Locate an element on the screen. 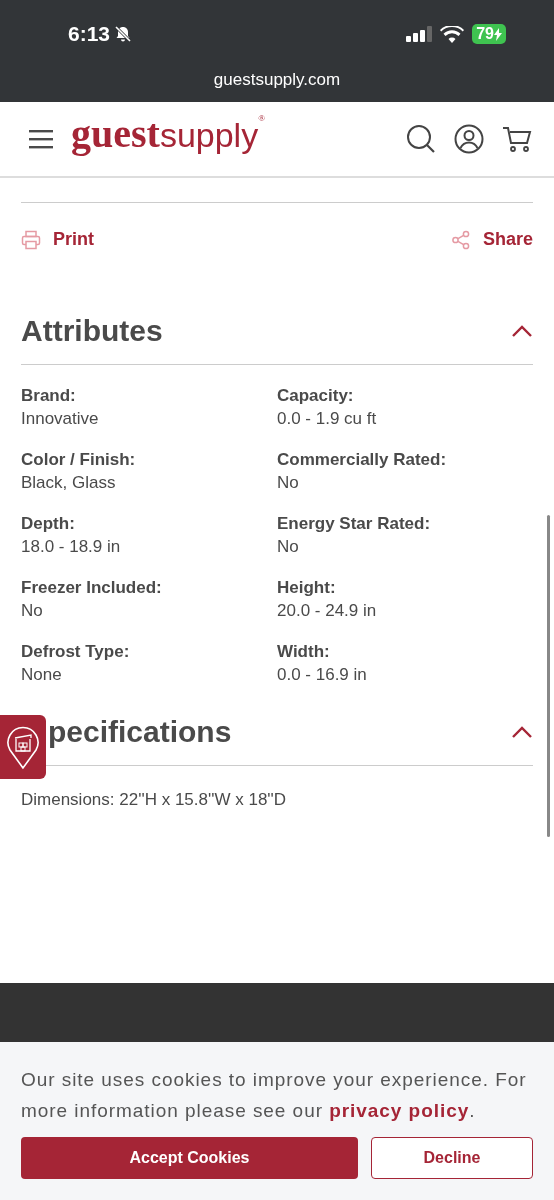 The height and width of the screenshot is (1200, 554). attribute-label: Brand: is located at coordinates (49, 396).